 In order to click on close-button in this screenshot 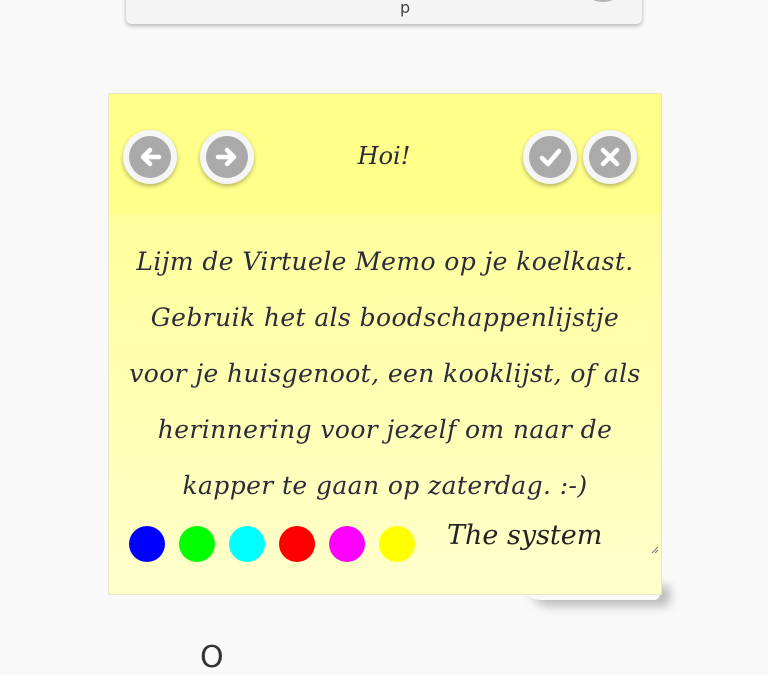, I will do `click(610, 157)`.